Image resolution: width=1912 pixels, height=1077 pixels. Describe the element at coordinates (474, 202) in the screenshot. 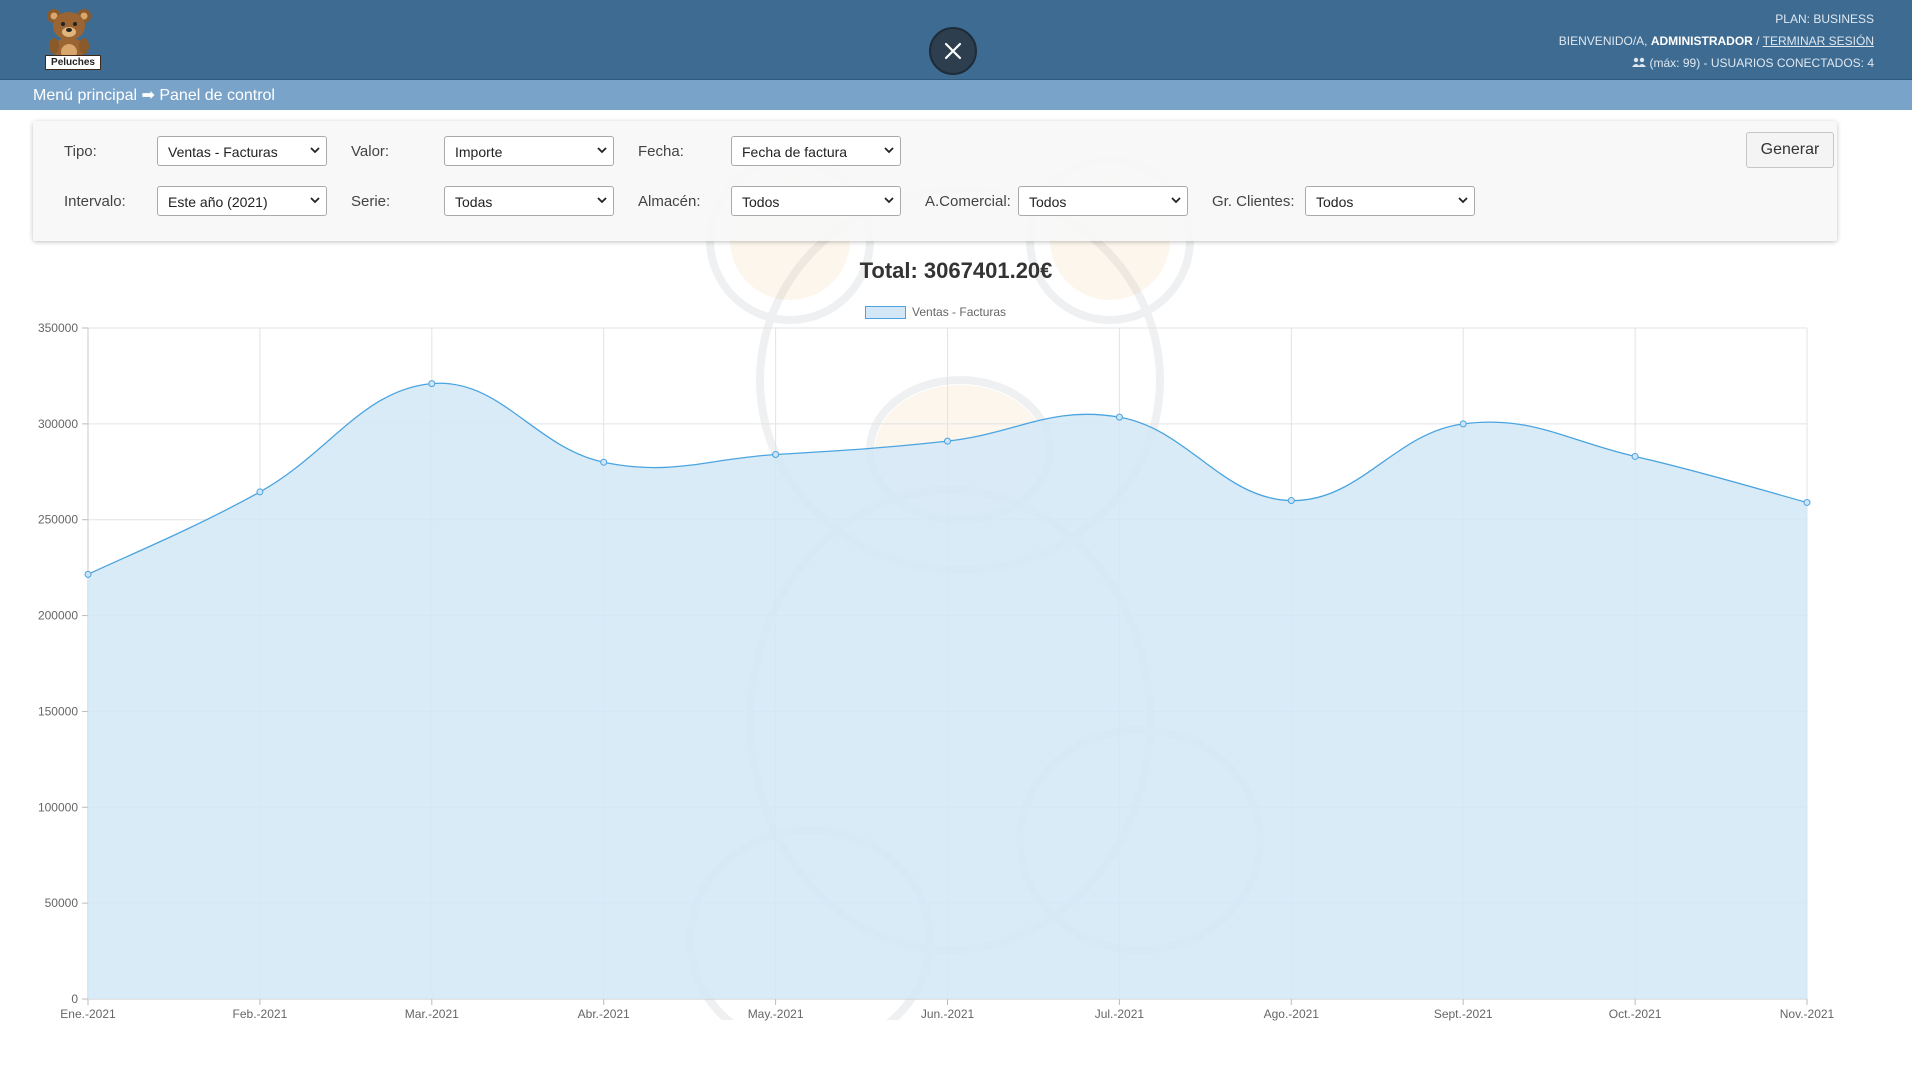

I see `serie-value: Todas` at that location.